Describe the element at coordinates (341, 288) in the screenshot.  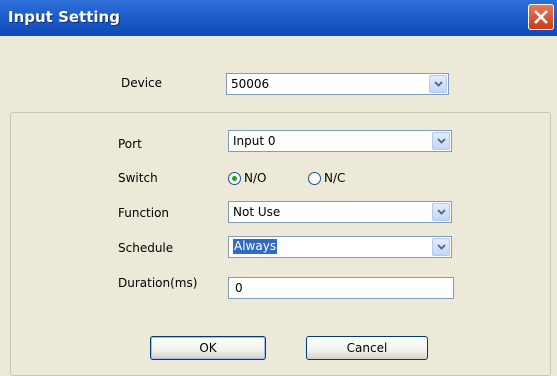
I see `duration-input: 0` at that location.